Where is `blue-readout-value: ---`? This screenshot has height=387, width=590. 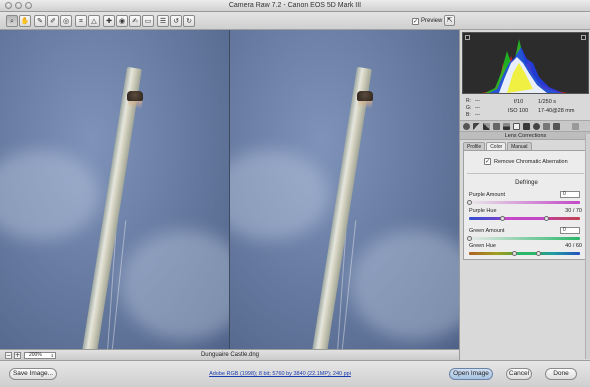 blue-readout-value: --- is located at coordinates (477, 115).